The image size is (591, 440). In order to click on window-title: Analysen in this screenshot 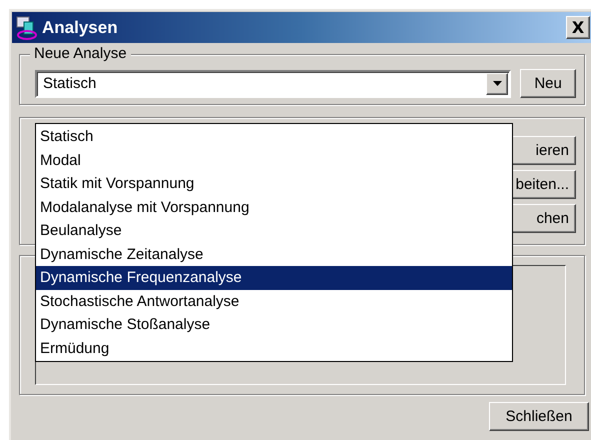, I will do `click(80, 28)`.